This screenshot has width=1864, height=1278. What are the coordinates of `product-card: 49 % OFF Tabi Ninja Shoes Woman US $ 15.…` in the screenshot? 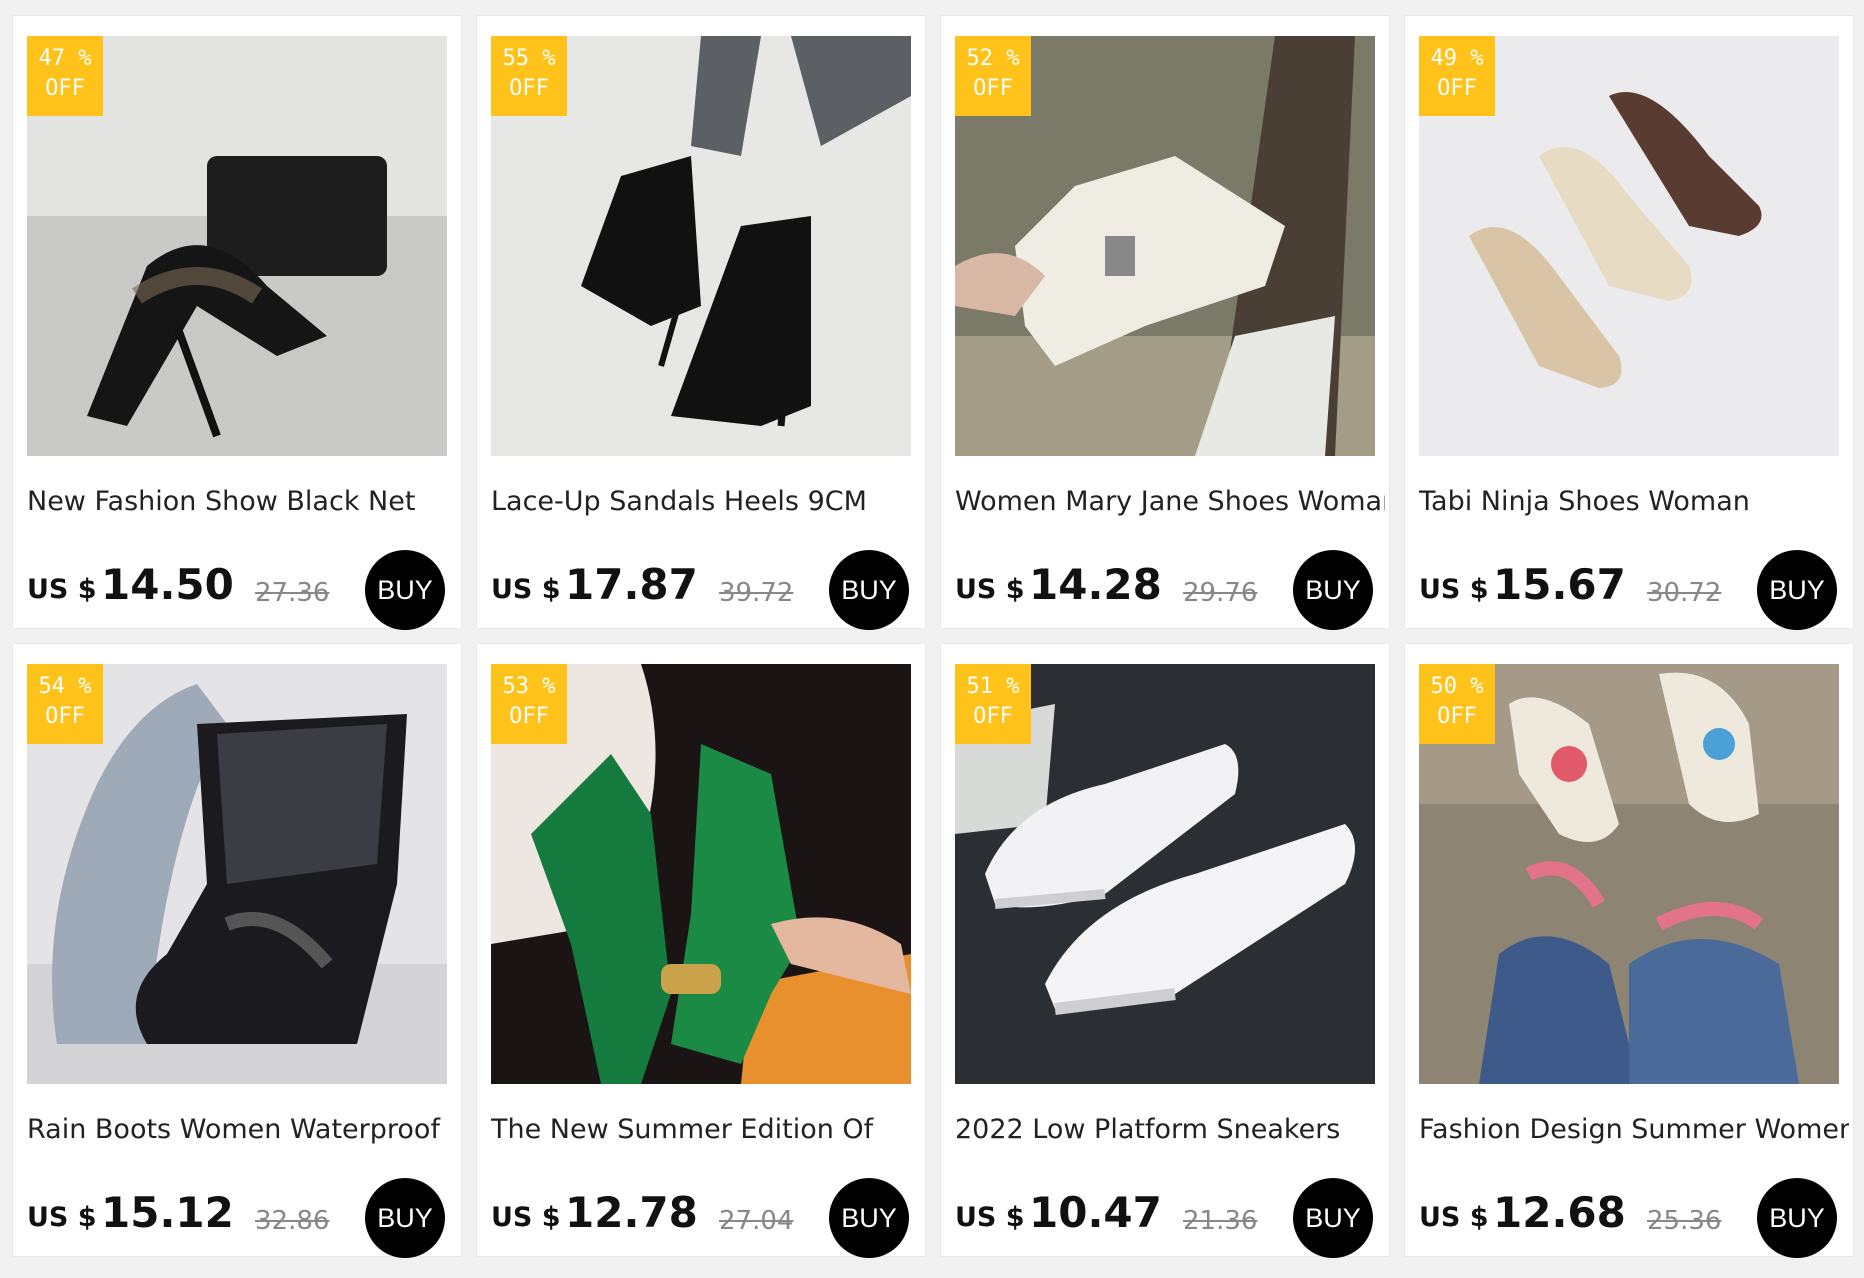 It's located at (1629, 323).